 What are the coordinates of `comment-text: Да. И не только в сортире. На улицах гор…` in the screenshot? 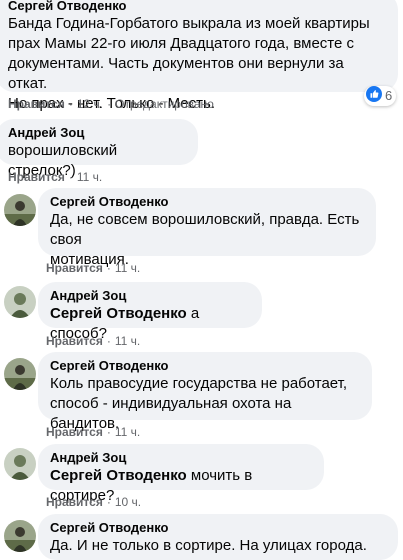 It's located at (208, 545).